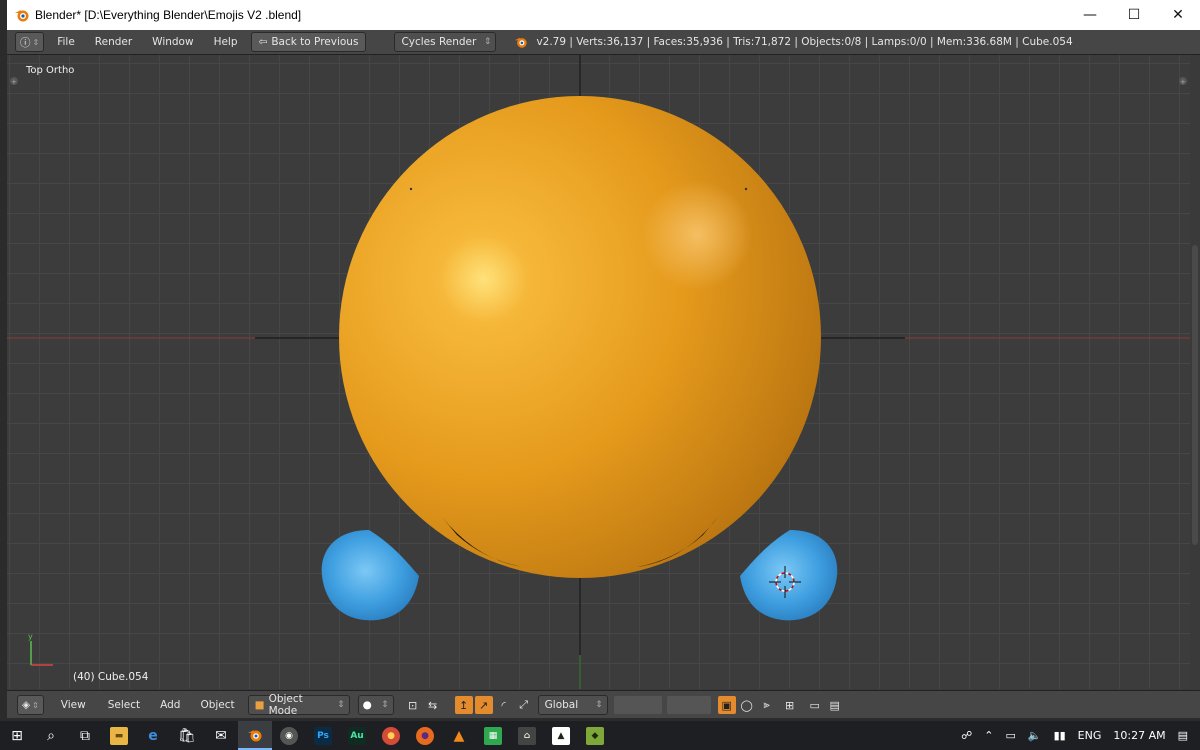 The height and width of the screenshot is (750, 1200). Describe the element at coordinates (323, 735) in the screenshot. I see `photoshop-icon: Ps` at that location.